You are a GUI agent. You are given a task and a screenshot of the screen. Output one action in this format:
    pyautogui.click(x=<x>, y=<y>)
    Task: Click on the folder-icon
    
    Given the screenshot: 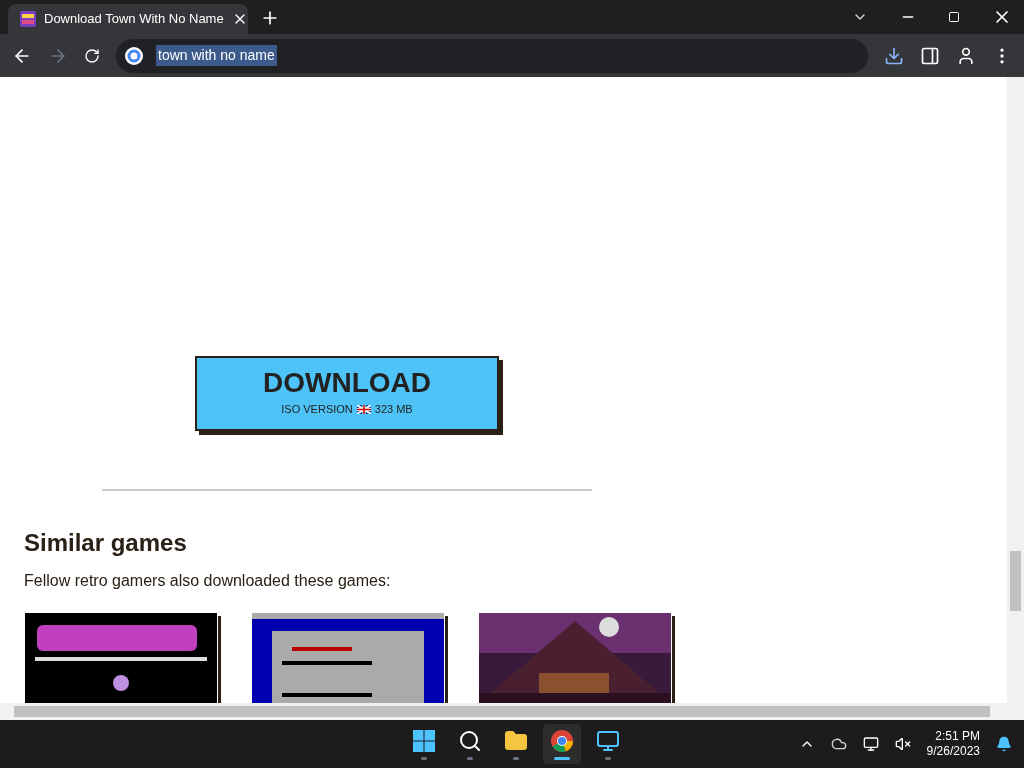 What is the action you would take?
    pyautogui.click(x=516, y=740)
    